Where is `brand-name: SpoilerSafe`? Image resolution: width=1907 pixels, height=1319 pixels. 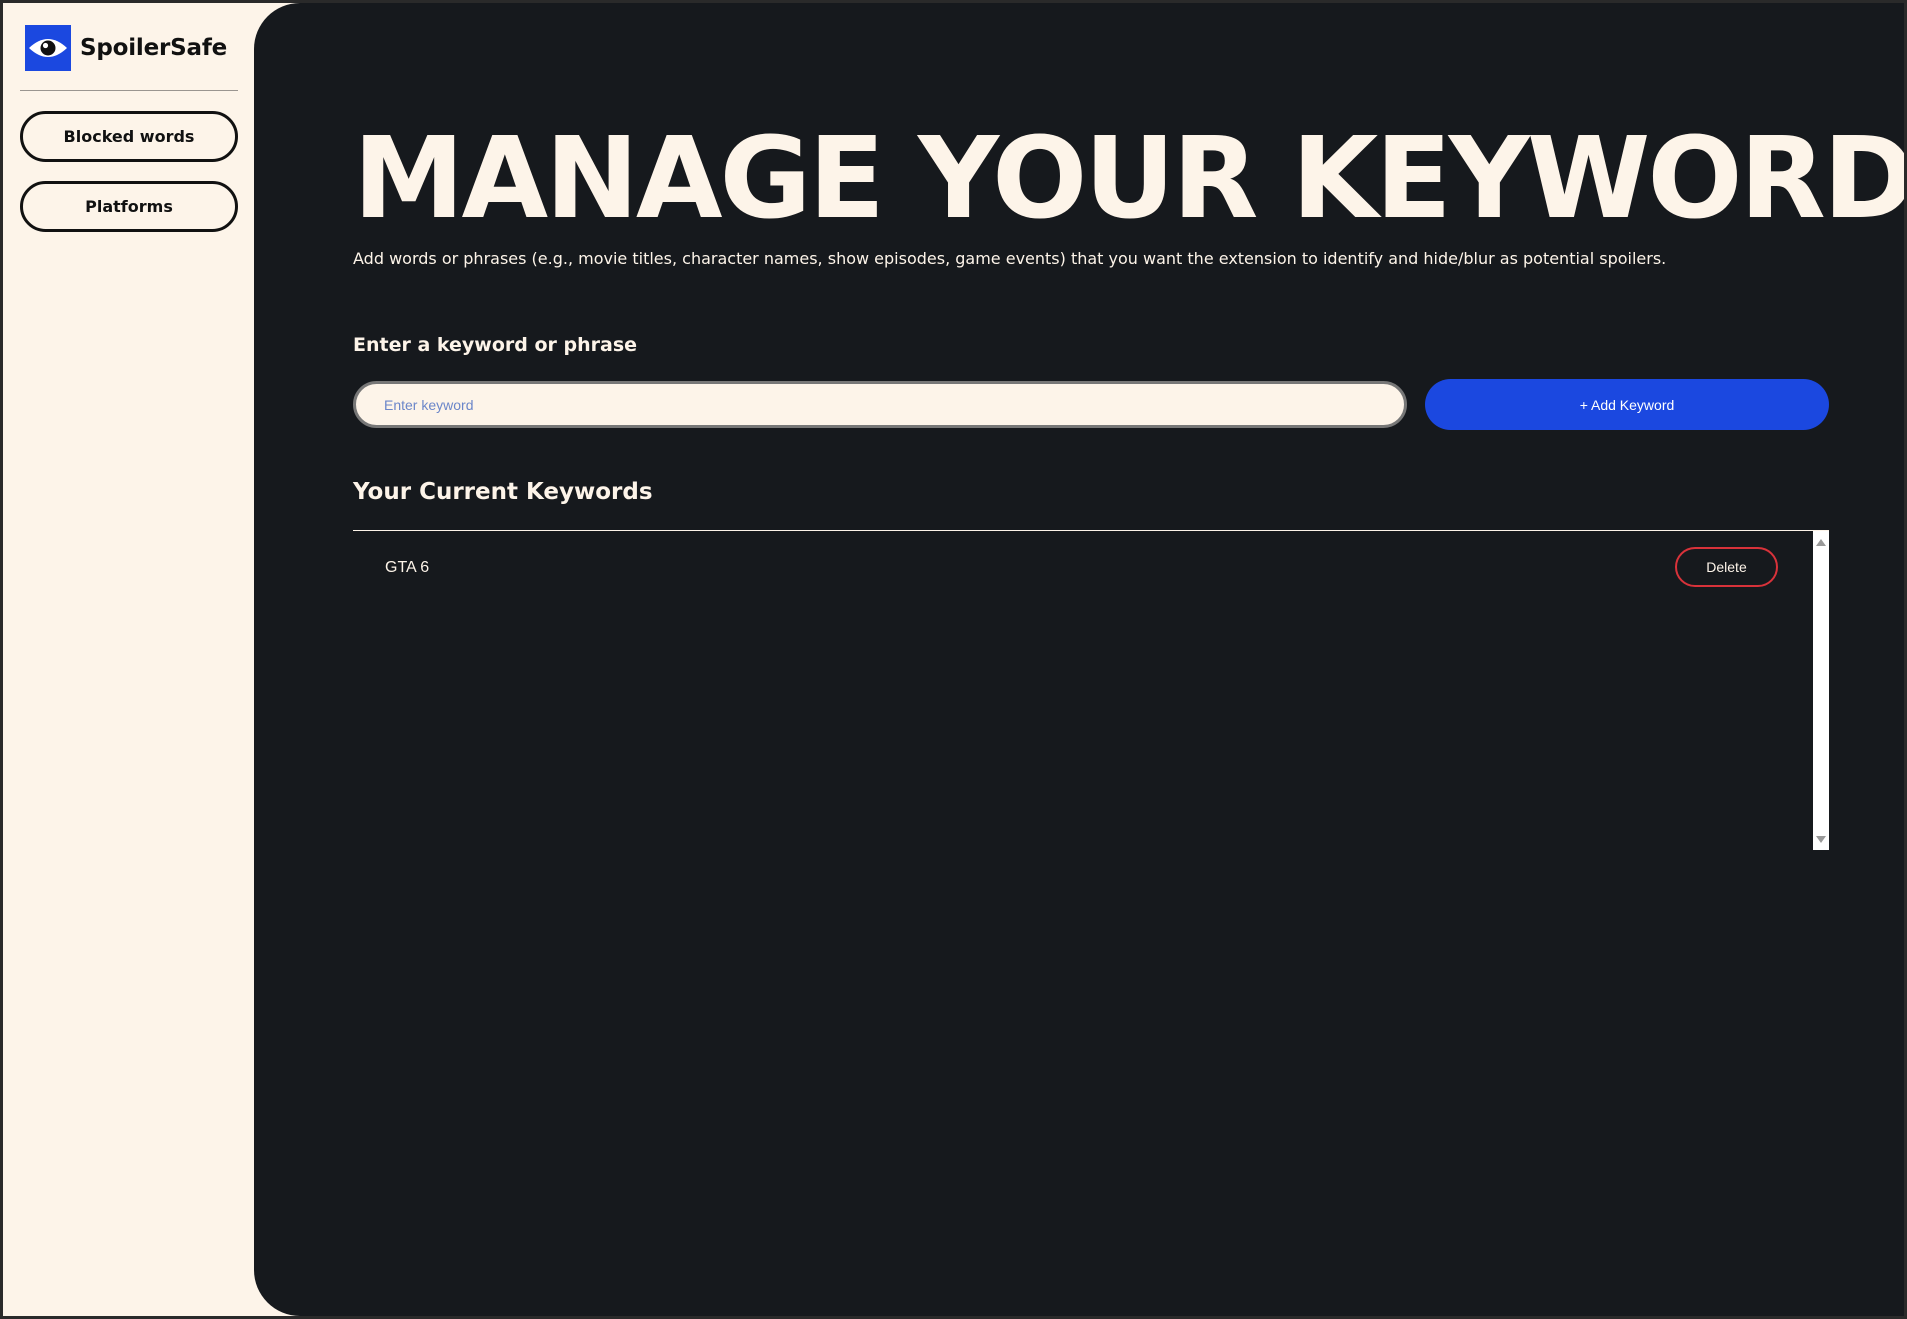 brand-name: SpoilerSafe is located at coordinates (154, 48).